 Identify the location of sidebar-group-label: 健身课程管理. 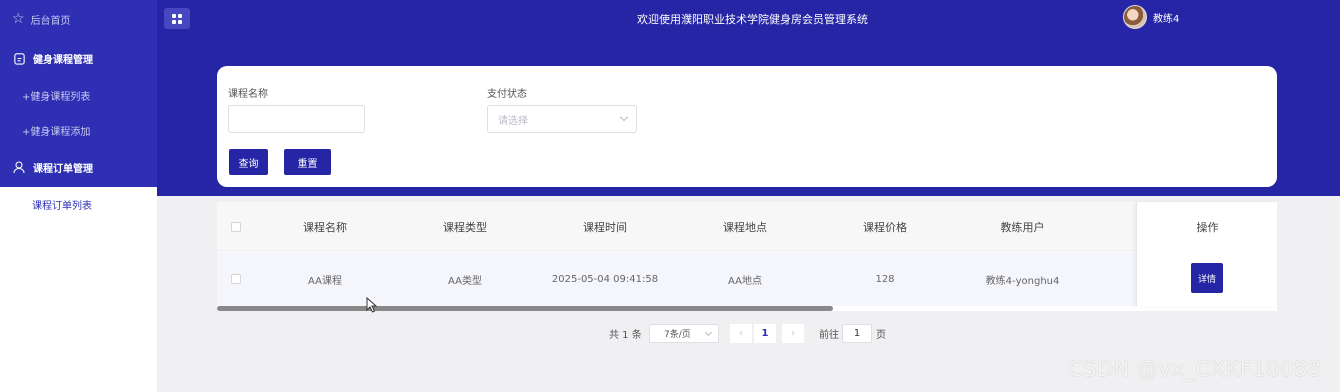
(63, 60).